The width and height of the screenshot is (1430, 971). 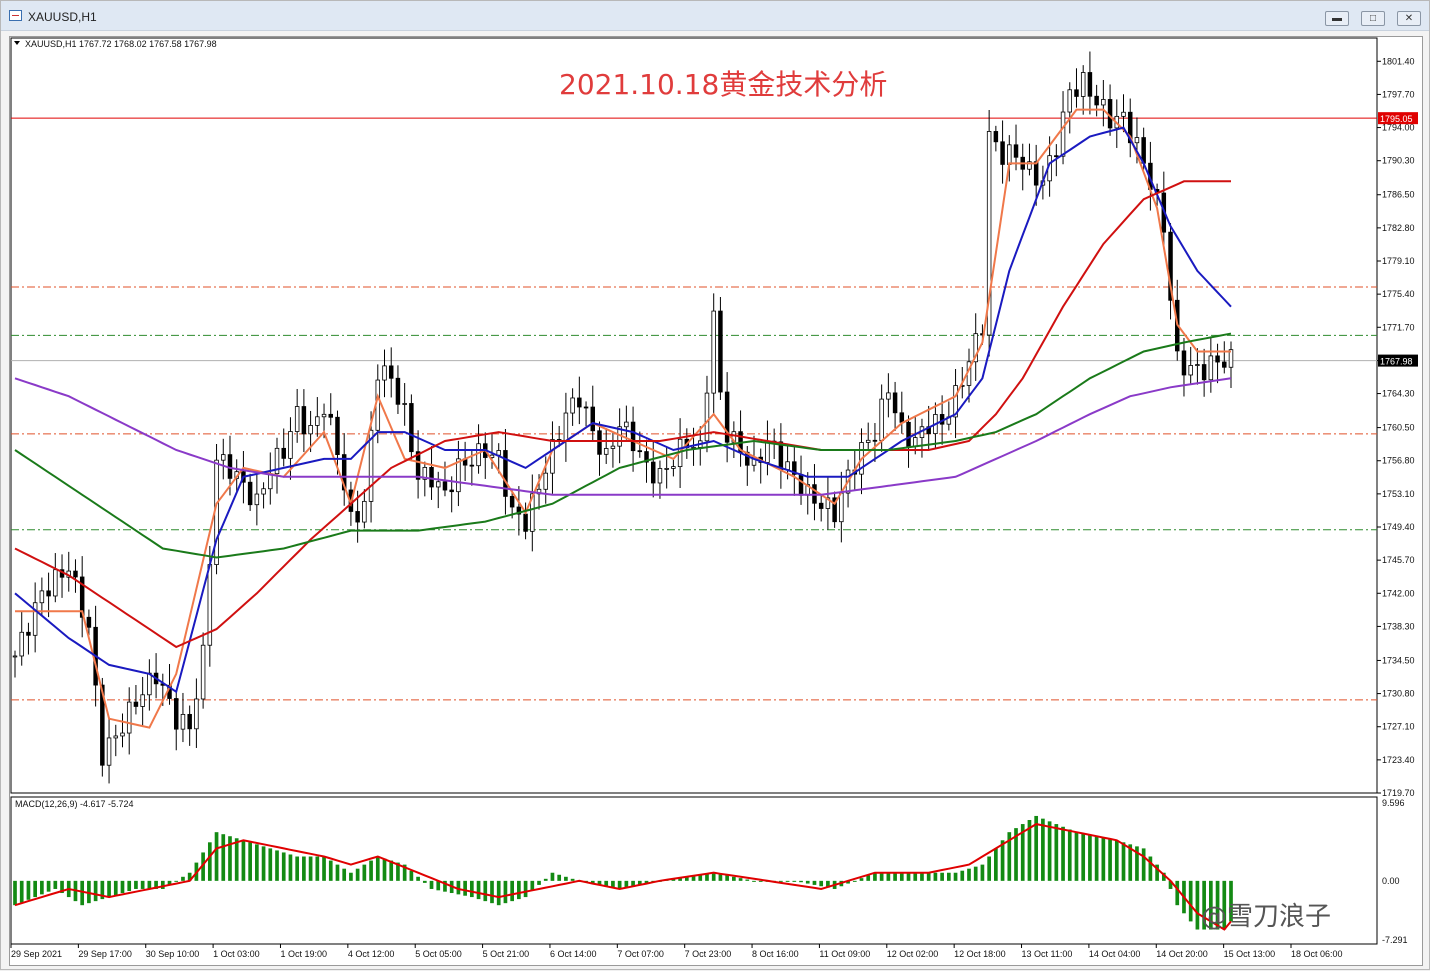 What do you see at coordinates (17, 43) in the screenshot?
I see `collapse-arrow-icon` at bounding box center [17, 43].